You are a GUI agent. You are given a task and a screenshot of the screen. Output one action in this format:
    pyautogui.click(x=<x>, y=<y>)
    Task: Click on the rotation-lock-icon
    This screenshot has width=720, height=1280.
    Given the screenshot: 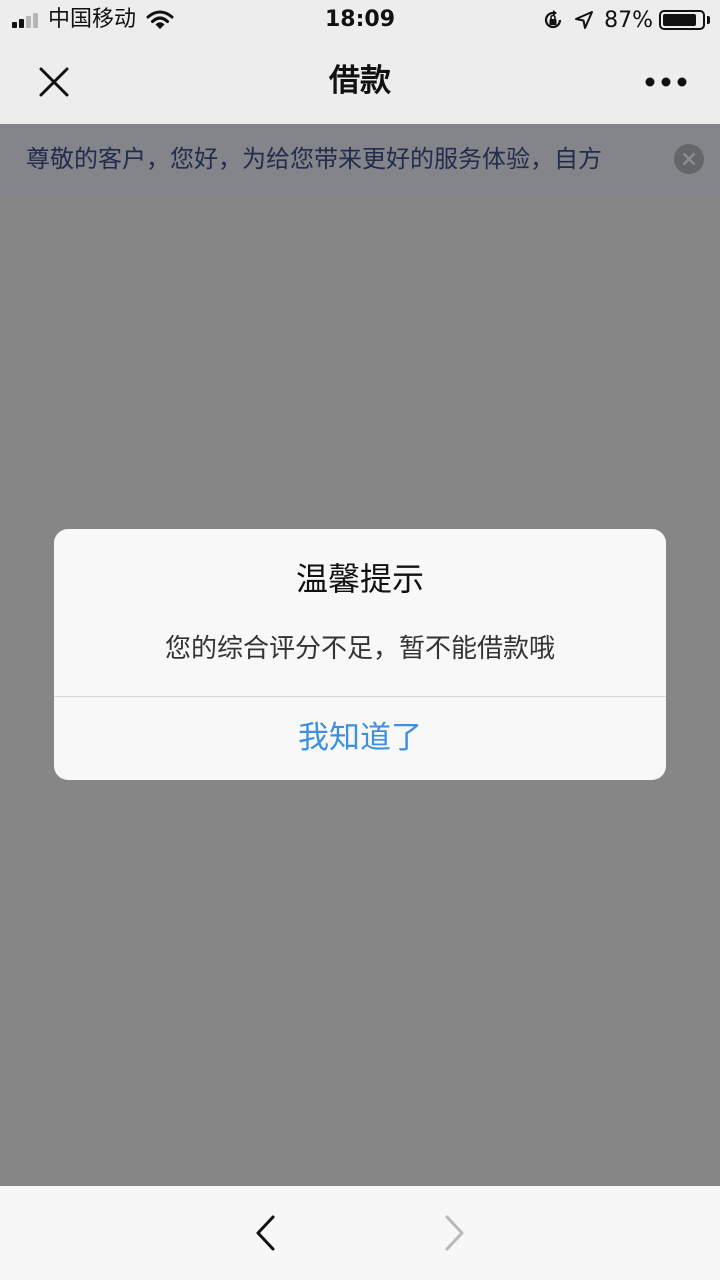 What is the action you would take?
    pyautogui.click(x=553, y=19)
    